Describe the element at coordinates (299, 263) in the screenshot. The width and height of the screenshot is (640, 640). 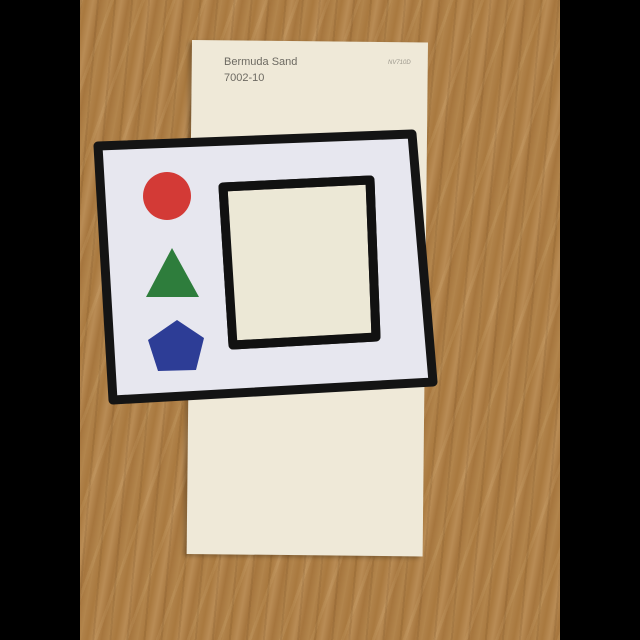
I see `window-cutout` at that location.